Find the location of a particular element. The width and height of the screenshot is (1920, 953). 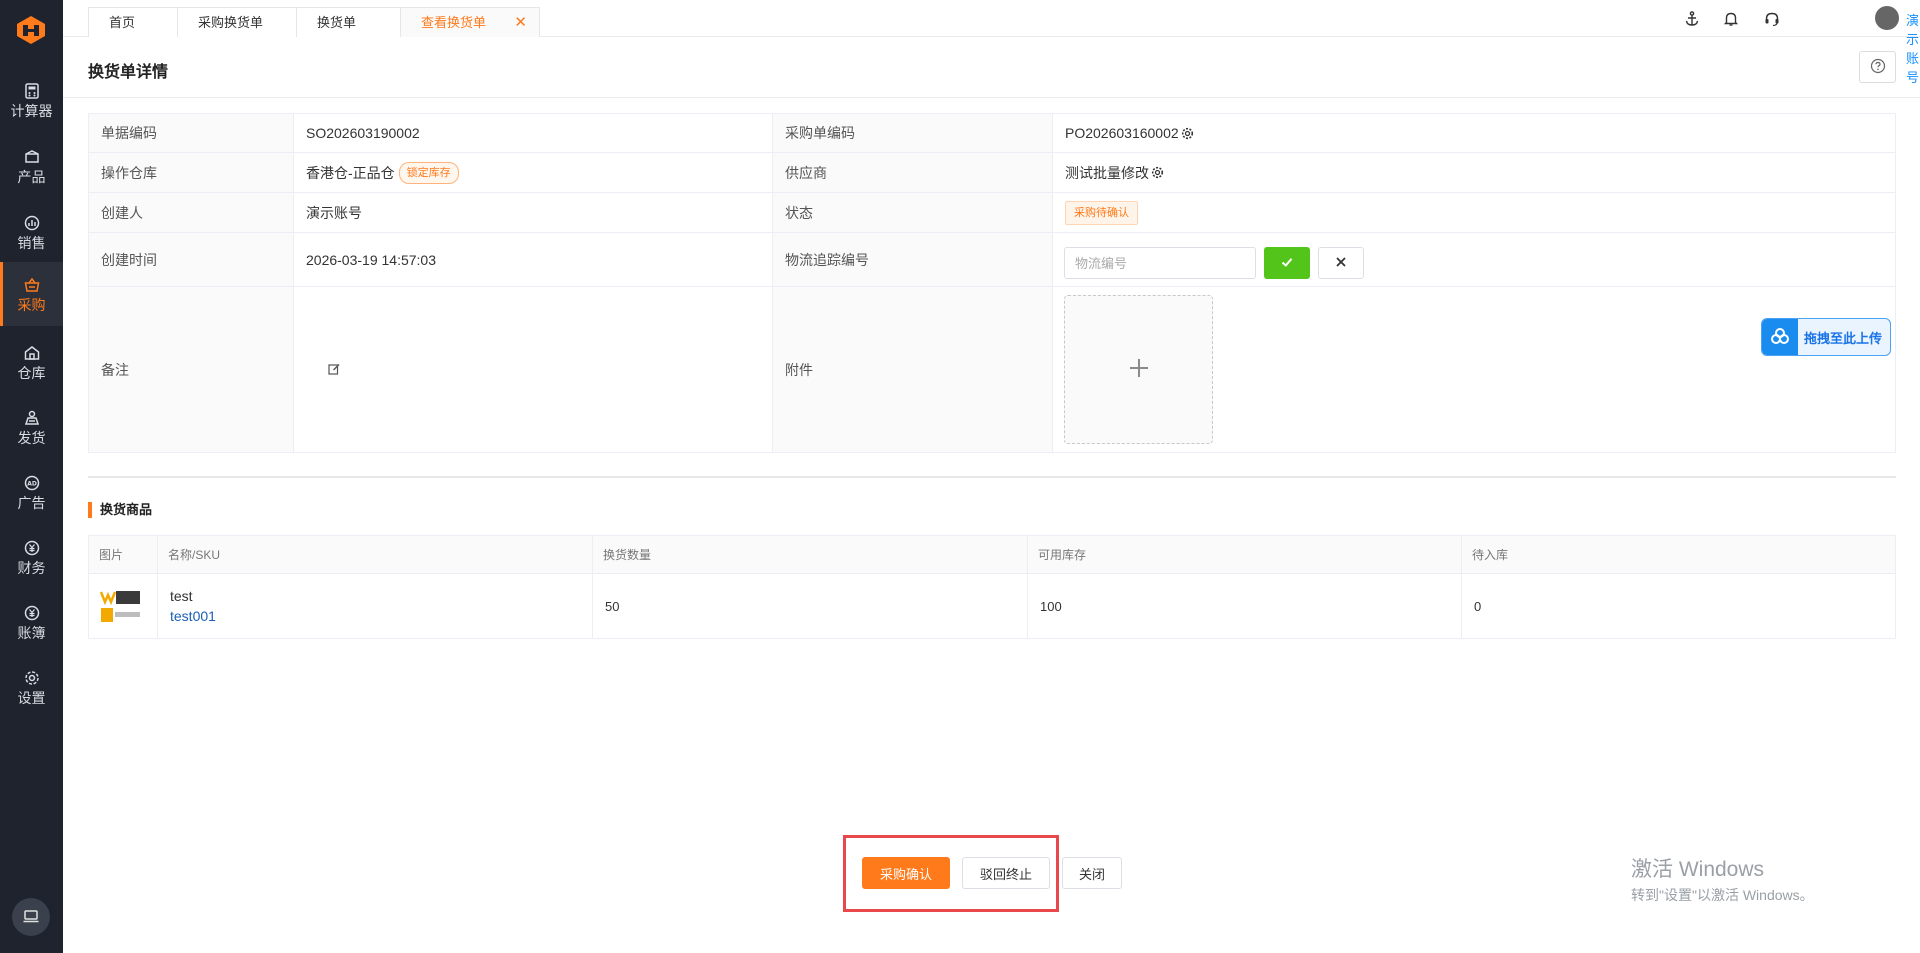

device-toggle-button is located at coordinates (31, 917).